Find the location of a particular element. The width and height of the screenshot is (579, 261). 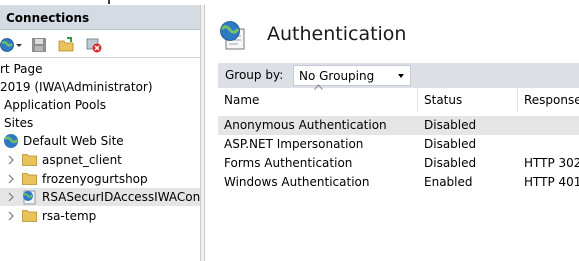

tree-item-rsasecurid-app: RSASecurIDAccessIWAConne is located at coordinates (100, 197).